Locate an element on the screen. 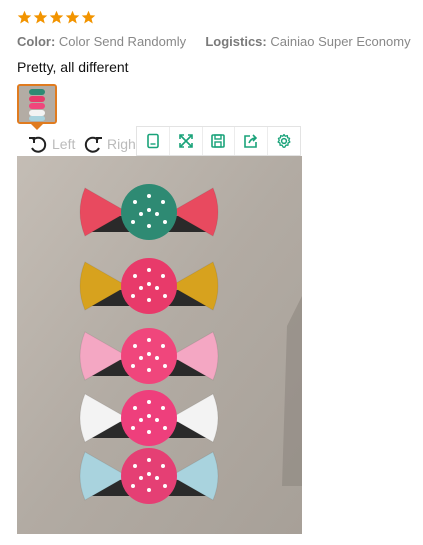  settings-icon is located at coordinates (284, 140).